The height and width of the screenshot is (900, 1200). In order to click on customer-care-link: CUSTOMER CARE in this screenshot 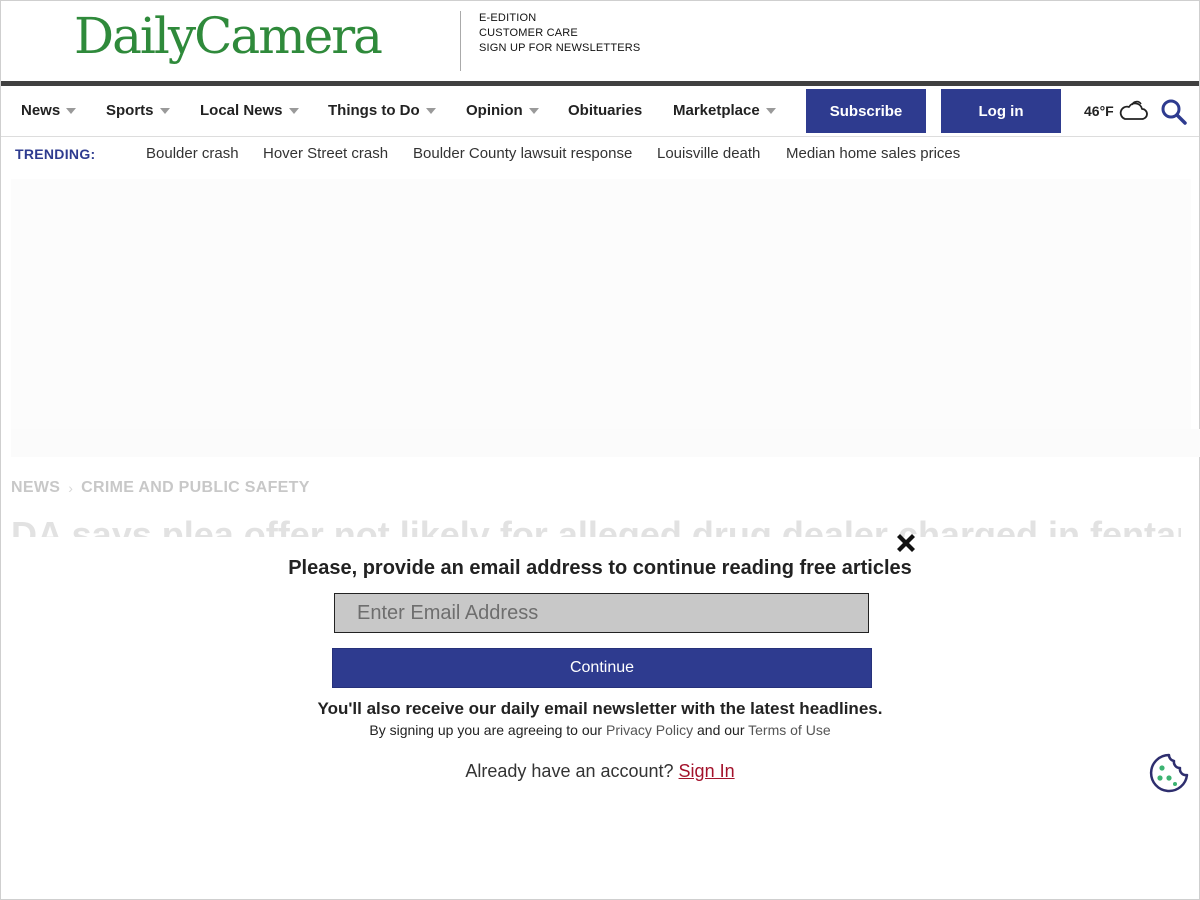, I will do `click(559, 33)`.